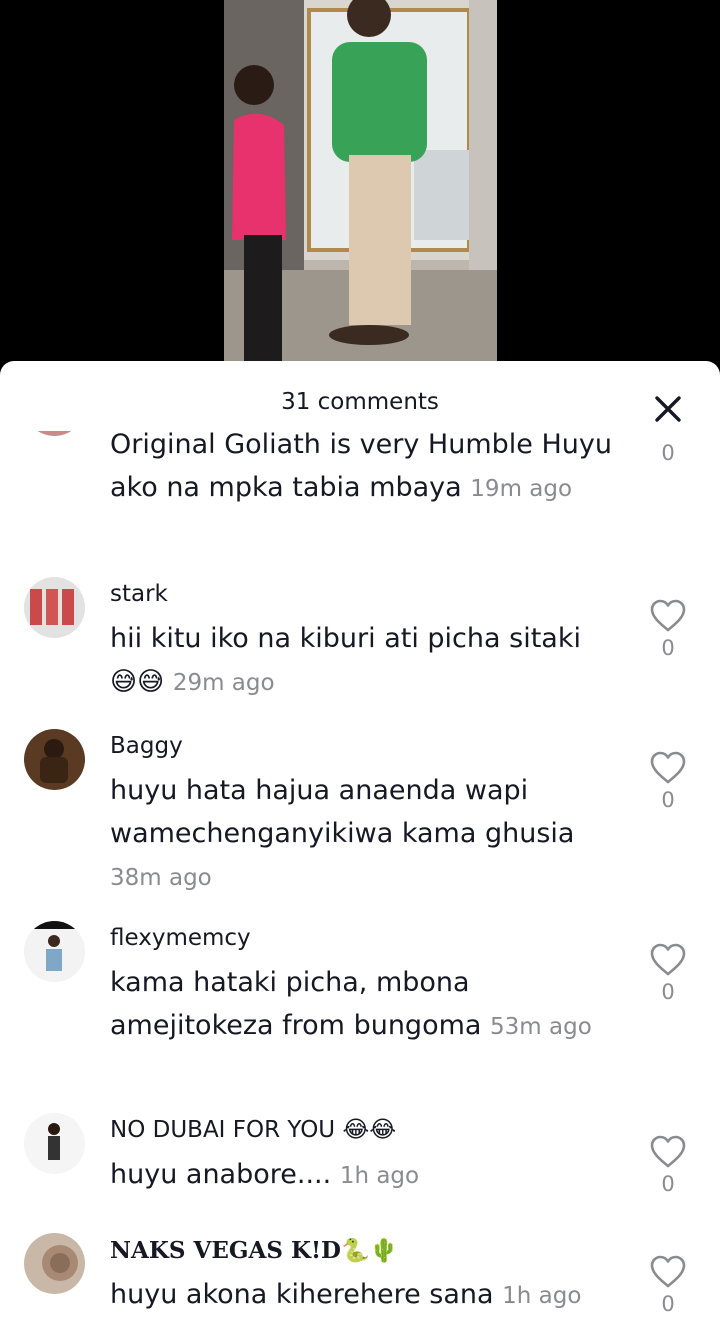 This screenshot has width=720, height=1320. What do you see at coordinates (139, 594) in the screenshot?
I see `comment-username: stark` at bounding box center [139, 594].